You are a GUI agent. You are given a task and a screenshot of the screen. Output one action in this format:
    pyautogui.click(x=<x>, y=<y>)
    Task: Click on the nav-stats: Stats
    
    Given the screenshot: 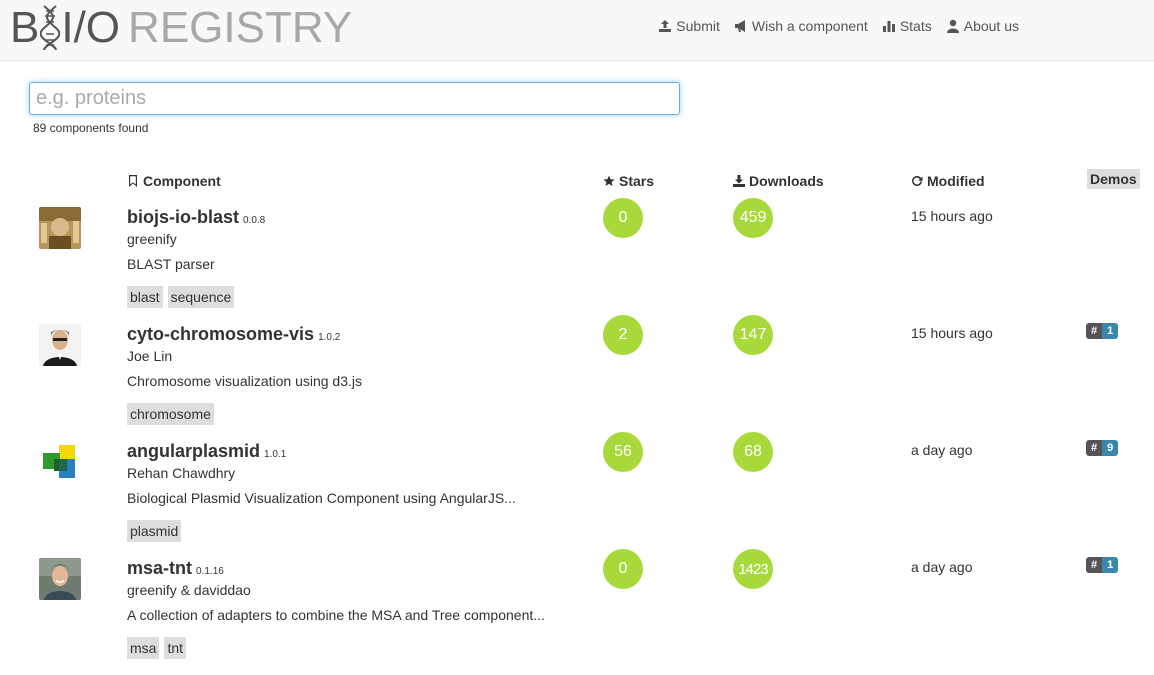 What is the action you would take?
    pyautogui.click(x=907, y=26)
    